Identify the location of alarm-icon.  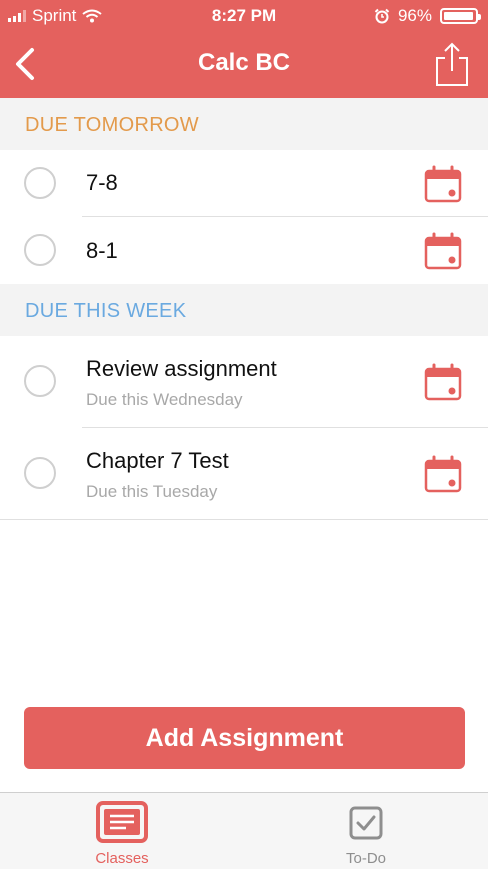
(382, 16).